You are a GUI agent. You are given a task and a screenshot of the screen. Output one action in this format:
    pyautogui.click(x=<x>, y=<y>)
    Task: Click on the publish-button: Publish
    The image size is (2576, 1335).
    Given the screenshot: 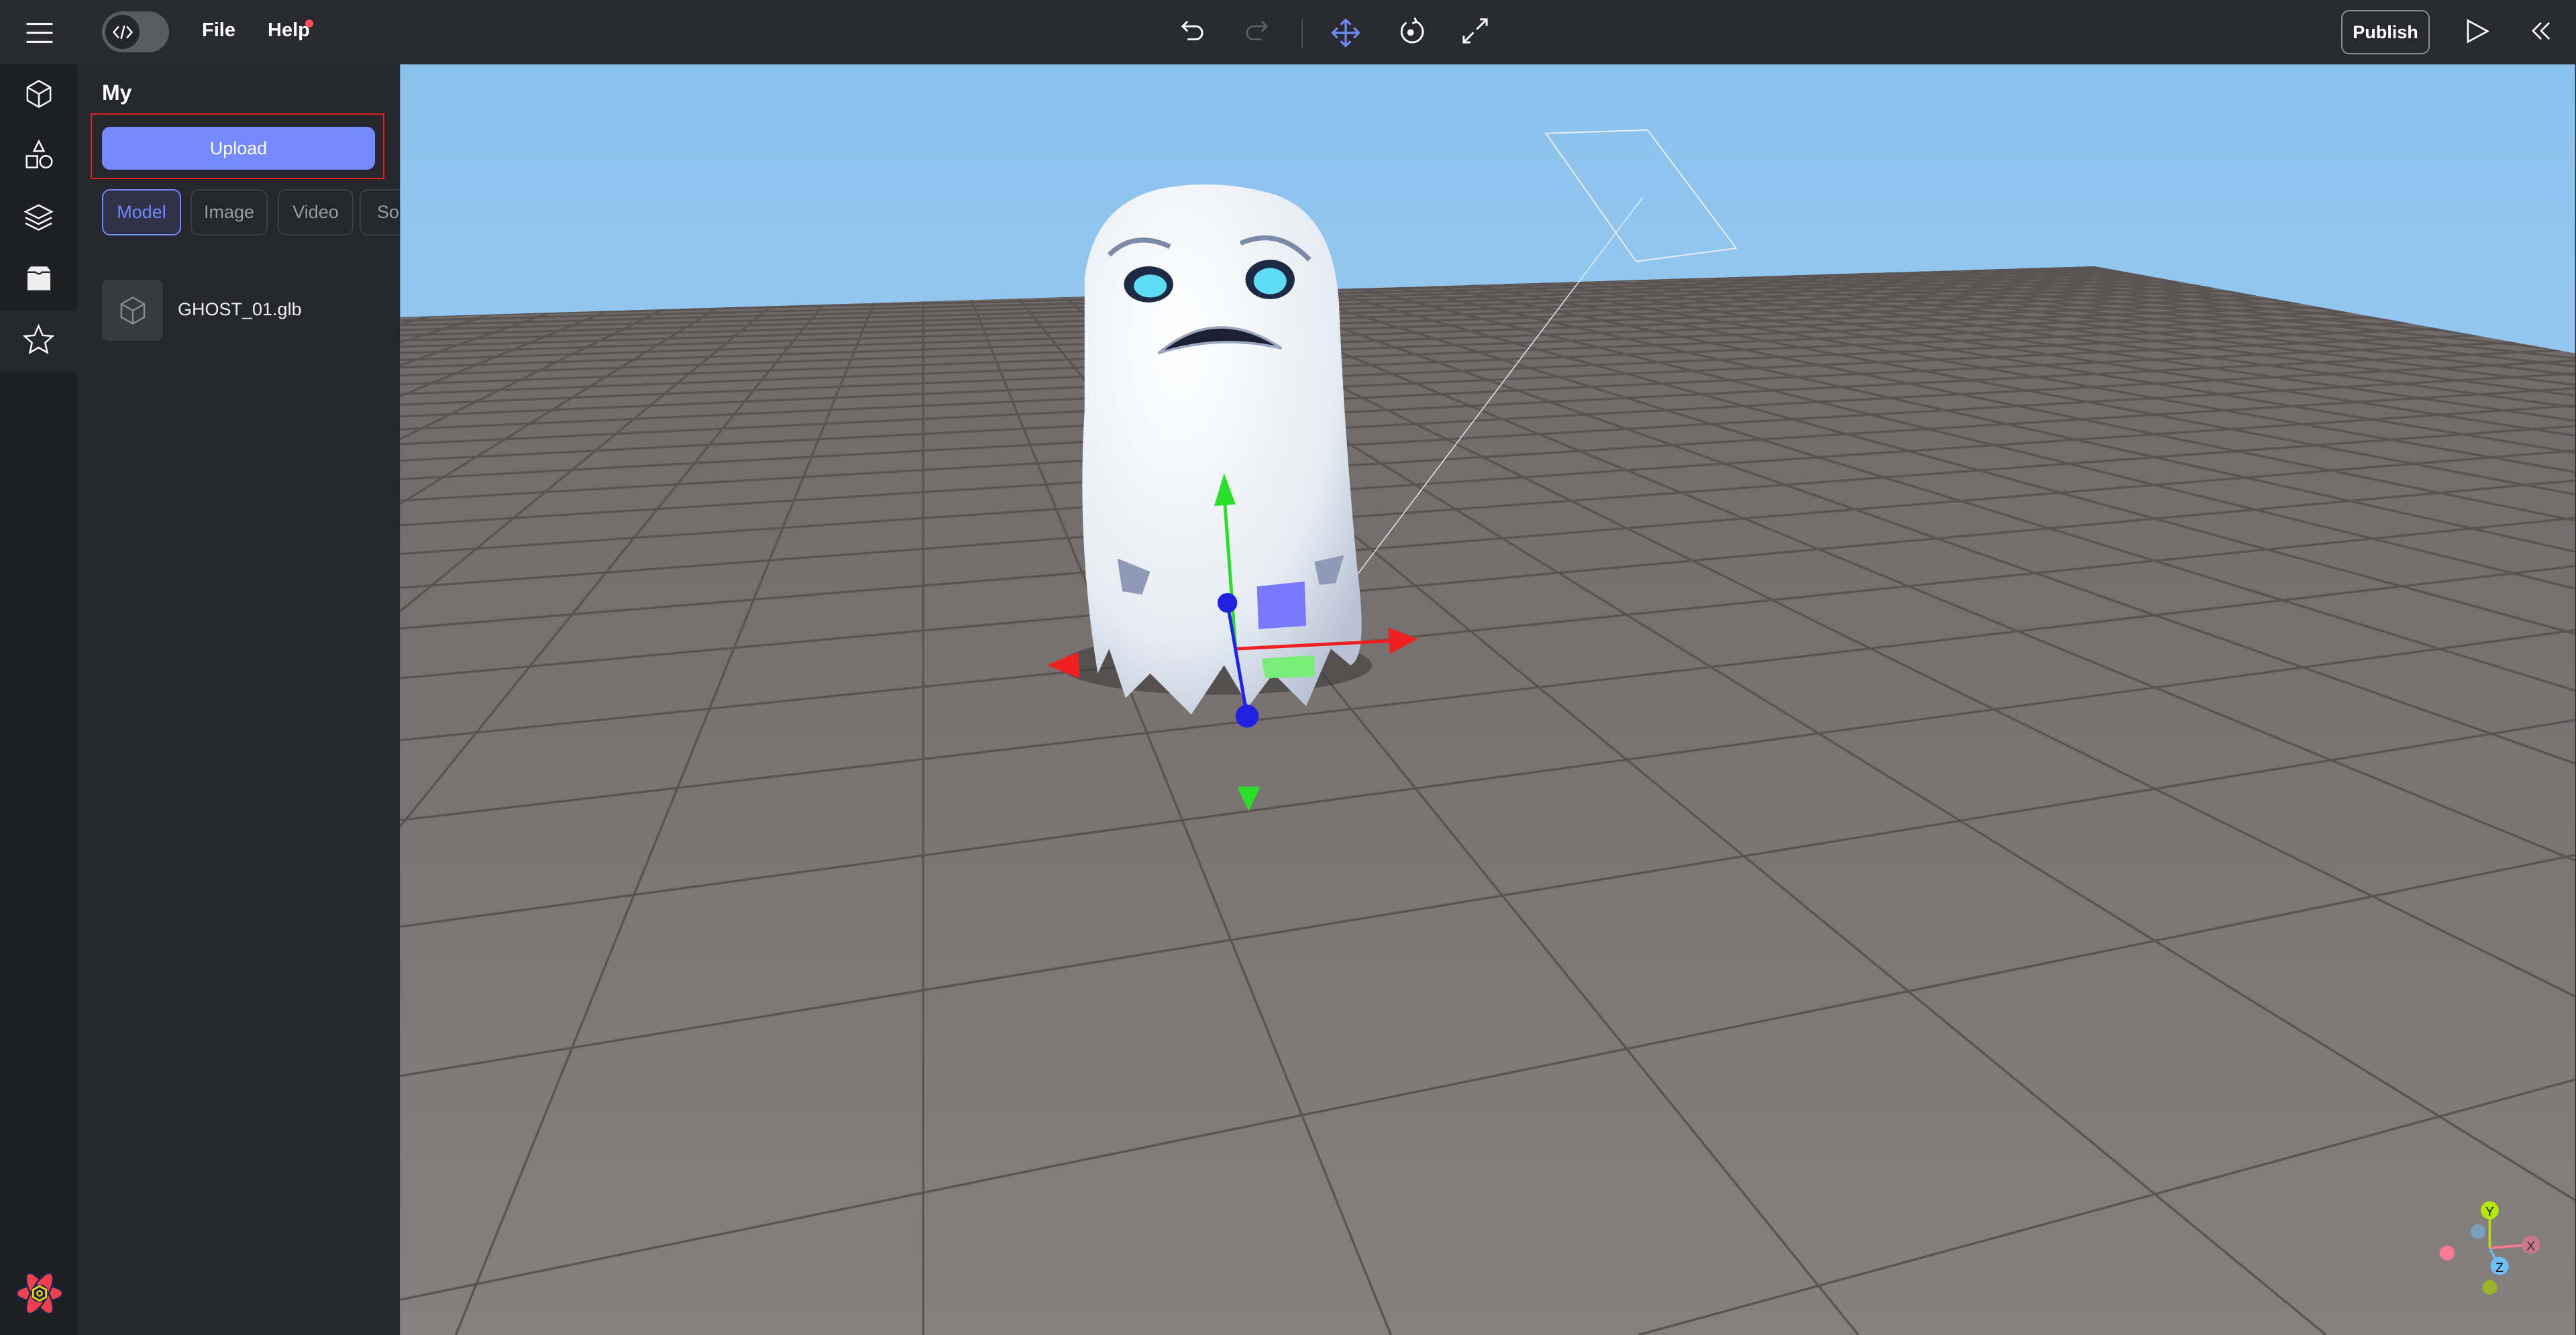 What is the action you would take?
    pyautogui.click(x=2385, y=32)
    